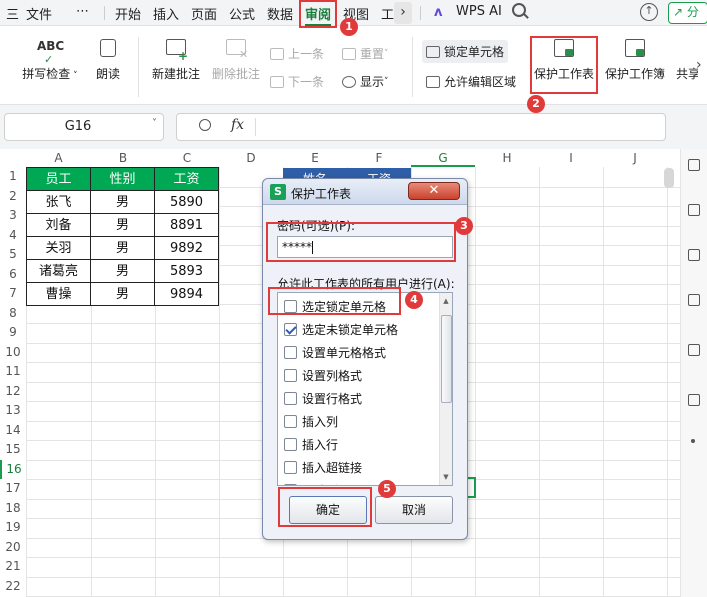 The height and width of the screenshot is (597, 707). What do you see at coordinates (128, 13) in the screenshot?
I see `menu-home: 开始` at bounding box center [128, 13].